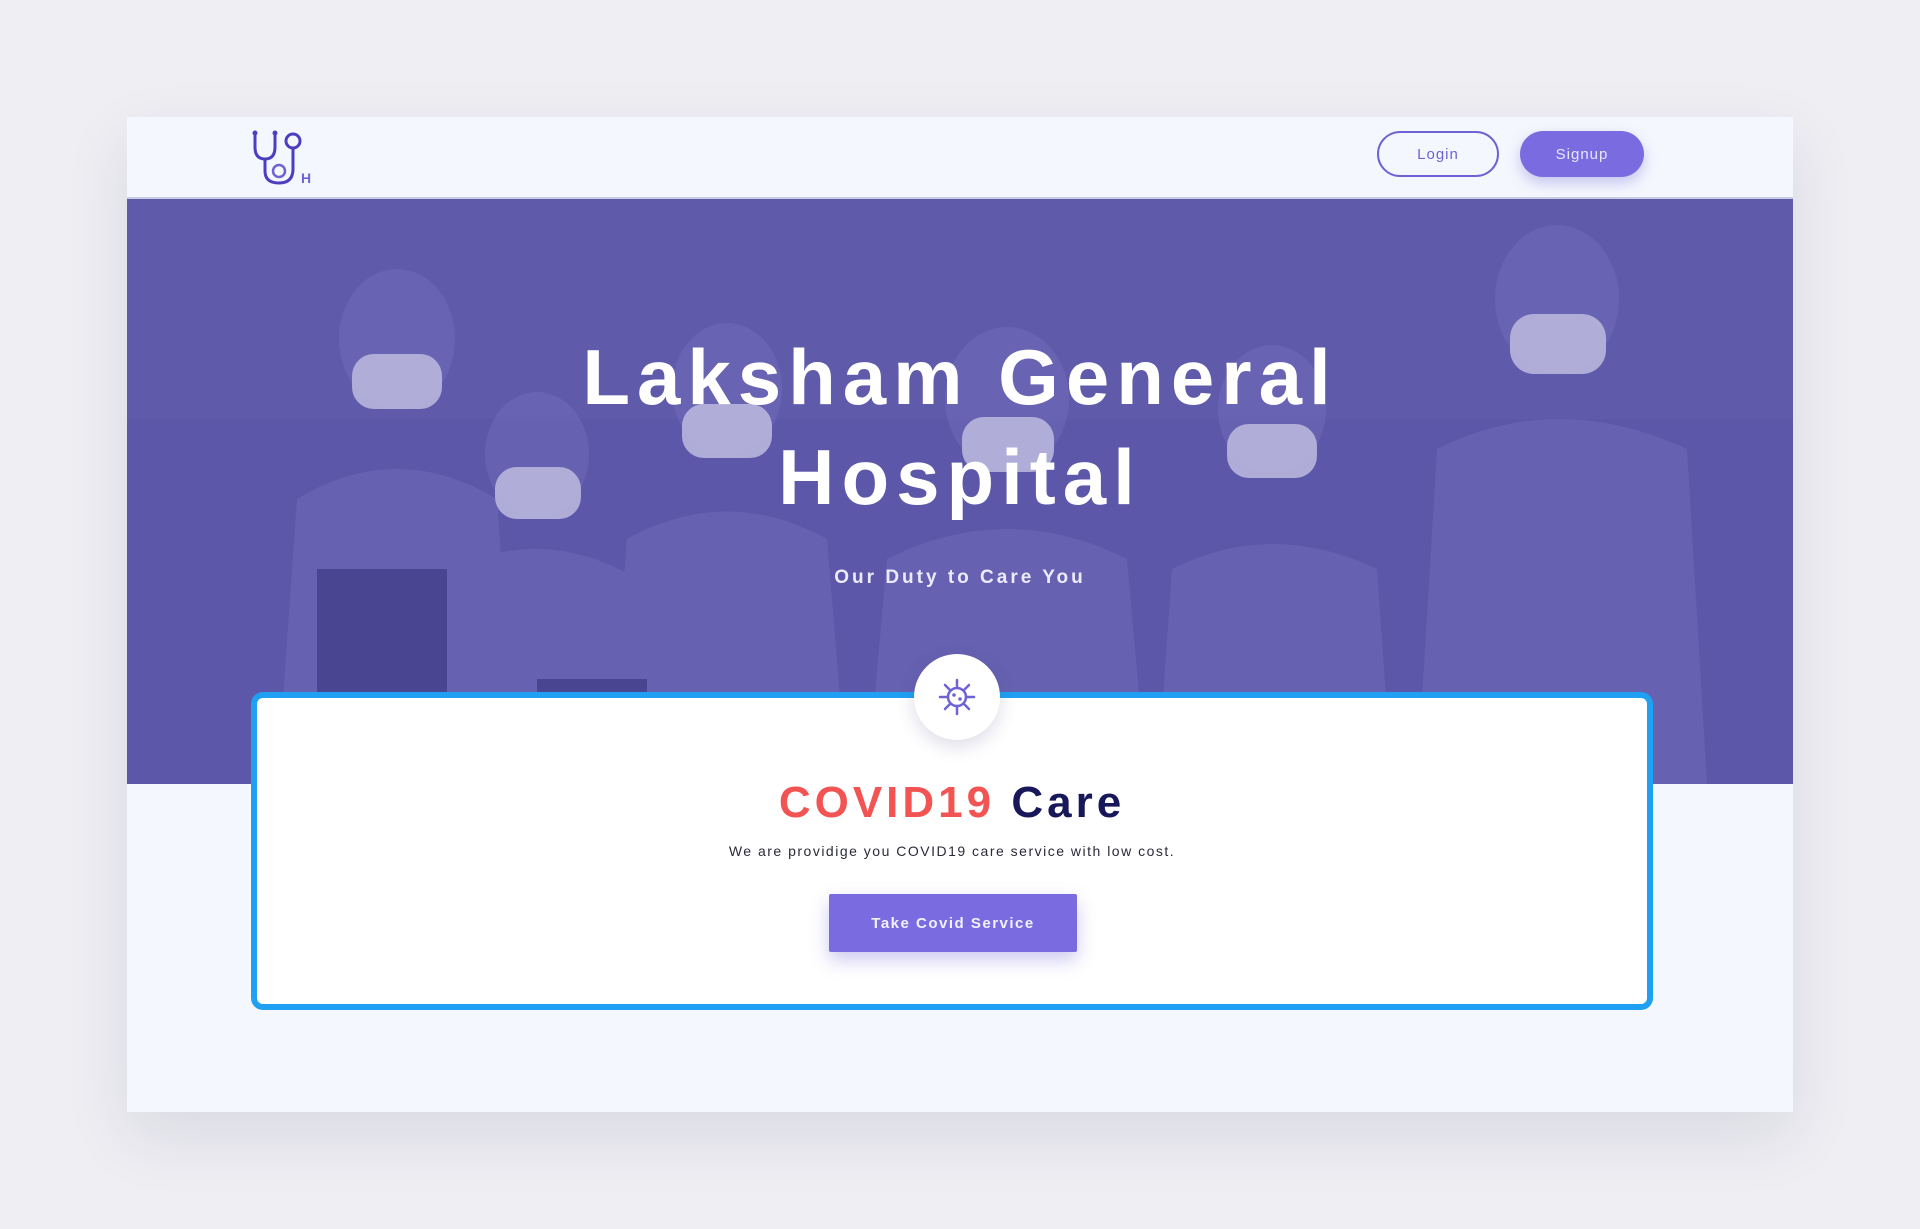 Image resolution: width=1920 pixels, height=1229 pixels. I want to click on covid-title-rest: Care, so click(1068, 802).